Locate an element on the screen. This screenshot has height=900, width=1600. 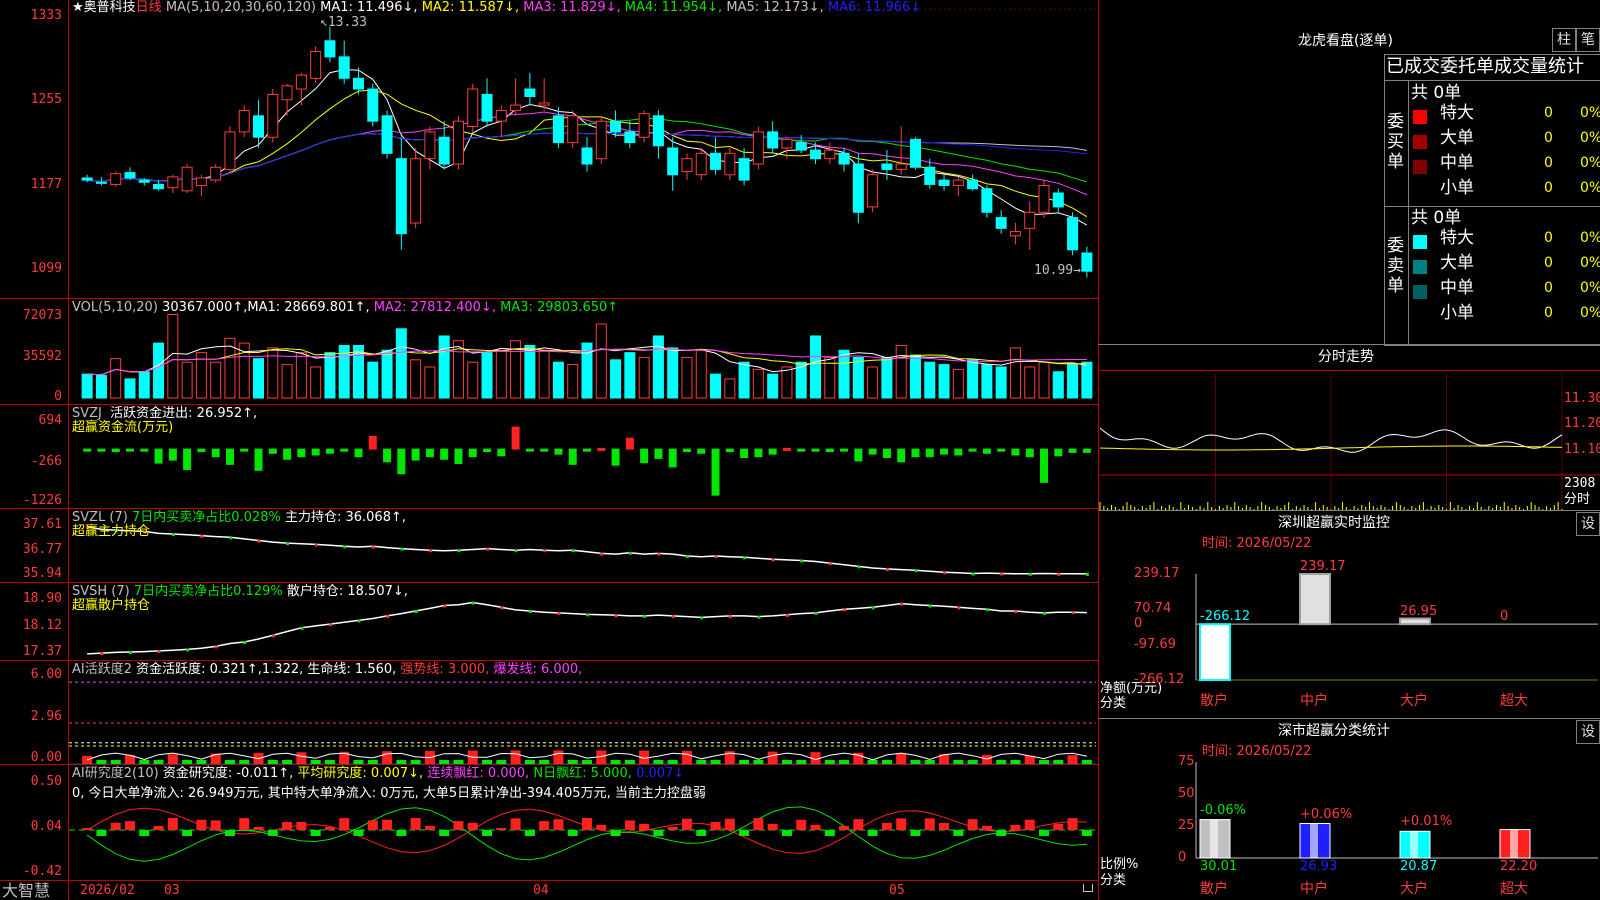
x-label-mar: 03 is located at coordinates (172, 890).